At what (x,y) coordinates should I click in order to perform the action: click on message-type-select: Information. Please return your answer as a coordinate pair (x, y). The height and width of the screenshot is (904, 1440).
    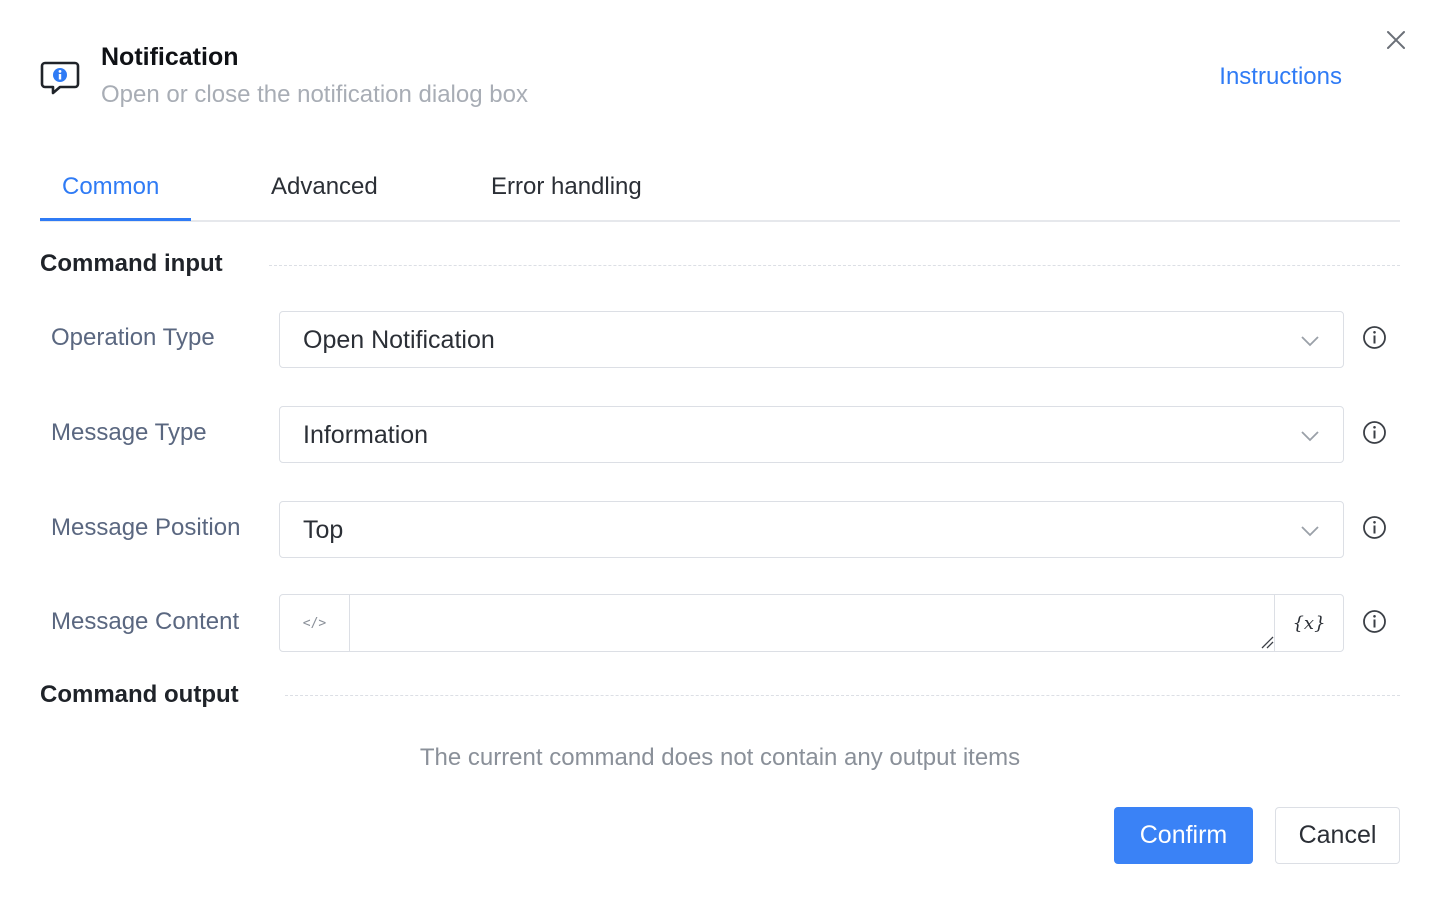
    Looking at the image, I should click on (811, 434).